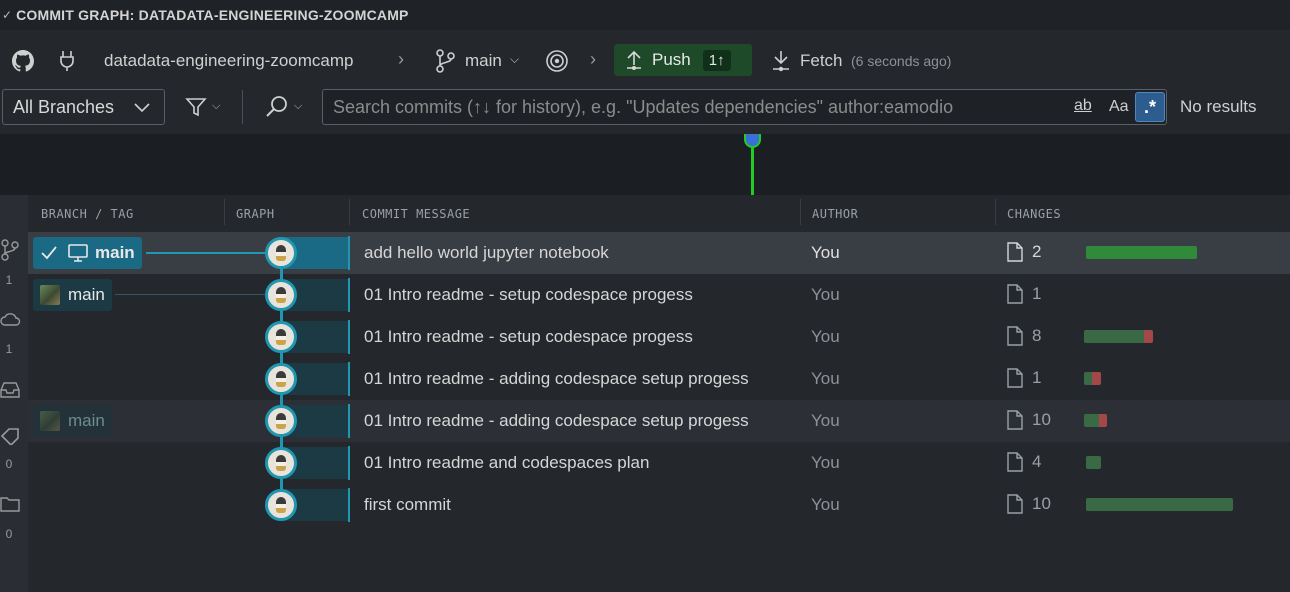 The width and height of the screenshot is (1290, 592). Describe the element at coordinates (407, 504) in the screenshot. I see `commit-message: first commit` at that location.